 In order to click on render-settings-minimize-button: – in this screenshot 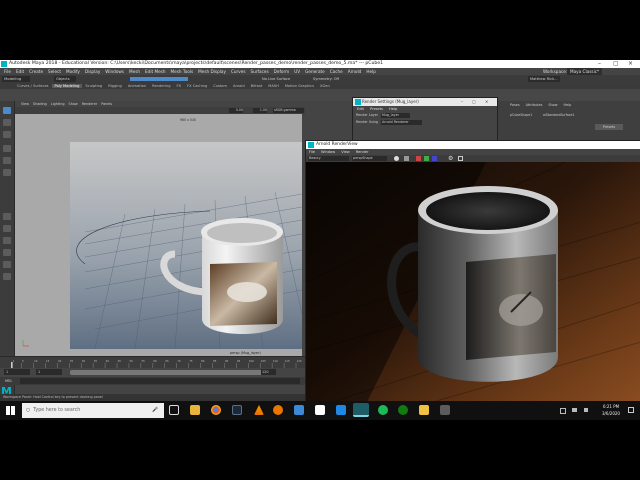, I will do `click(462, 102)`.